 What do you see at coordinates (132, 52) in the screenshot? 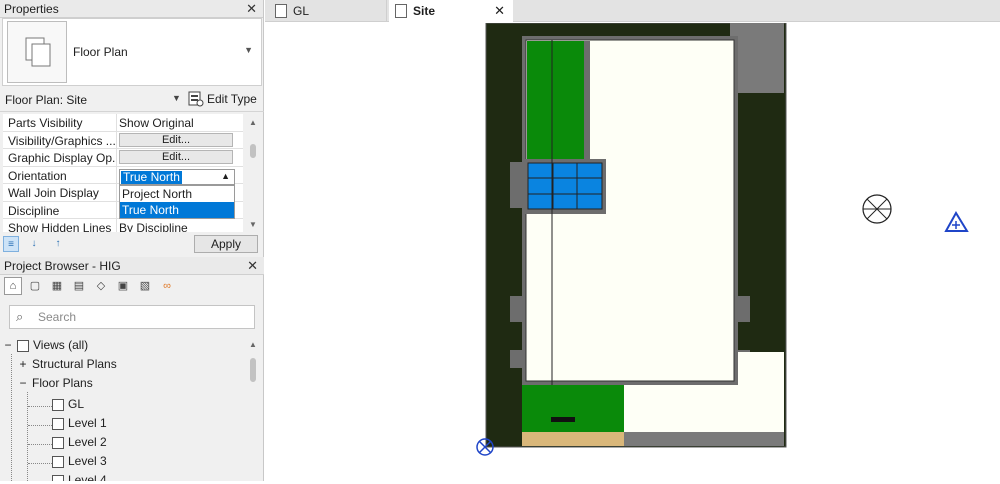
I see `type-selector: Floor Plan ▼` at bounding box center [132, 52].